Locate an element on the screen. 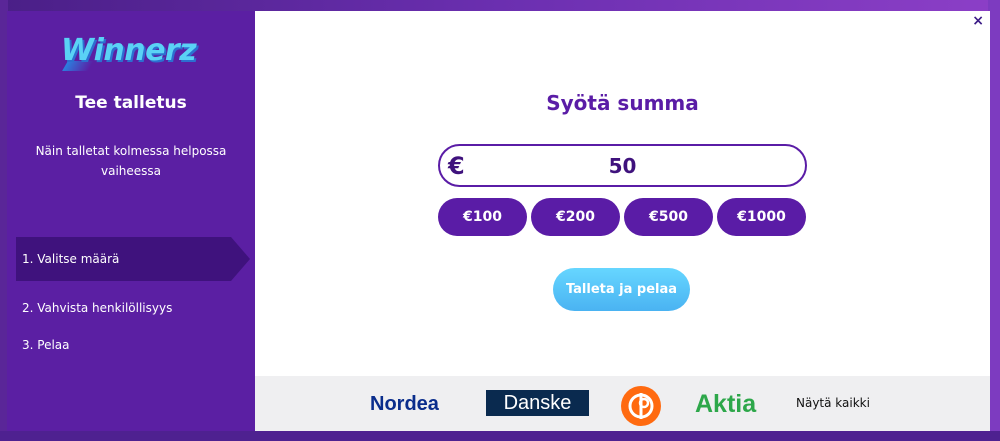 The height and width of the screenshot is (441, 1000). preset-500-button: €500 is located at coordinates (668, 217).